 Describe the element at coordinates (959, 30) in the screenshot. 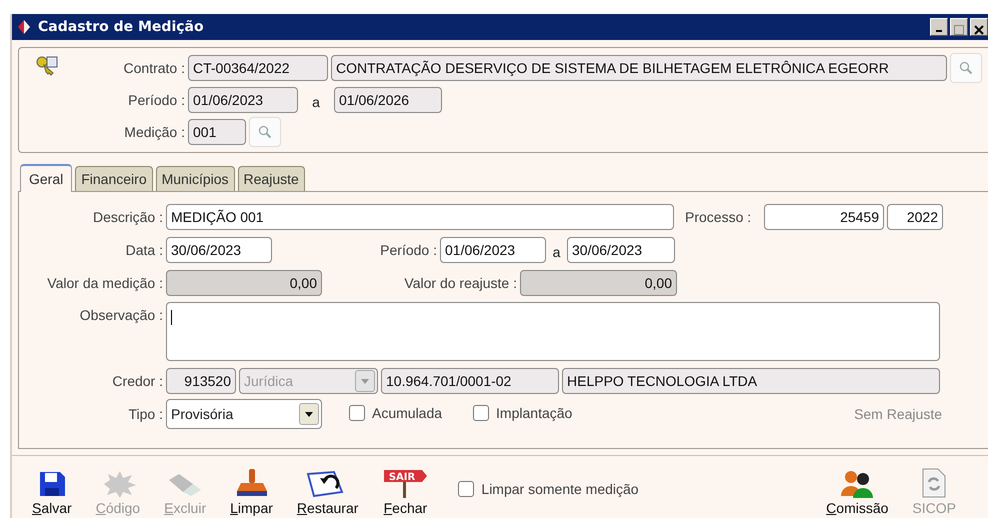

I see `maximize-icon` at that location.